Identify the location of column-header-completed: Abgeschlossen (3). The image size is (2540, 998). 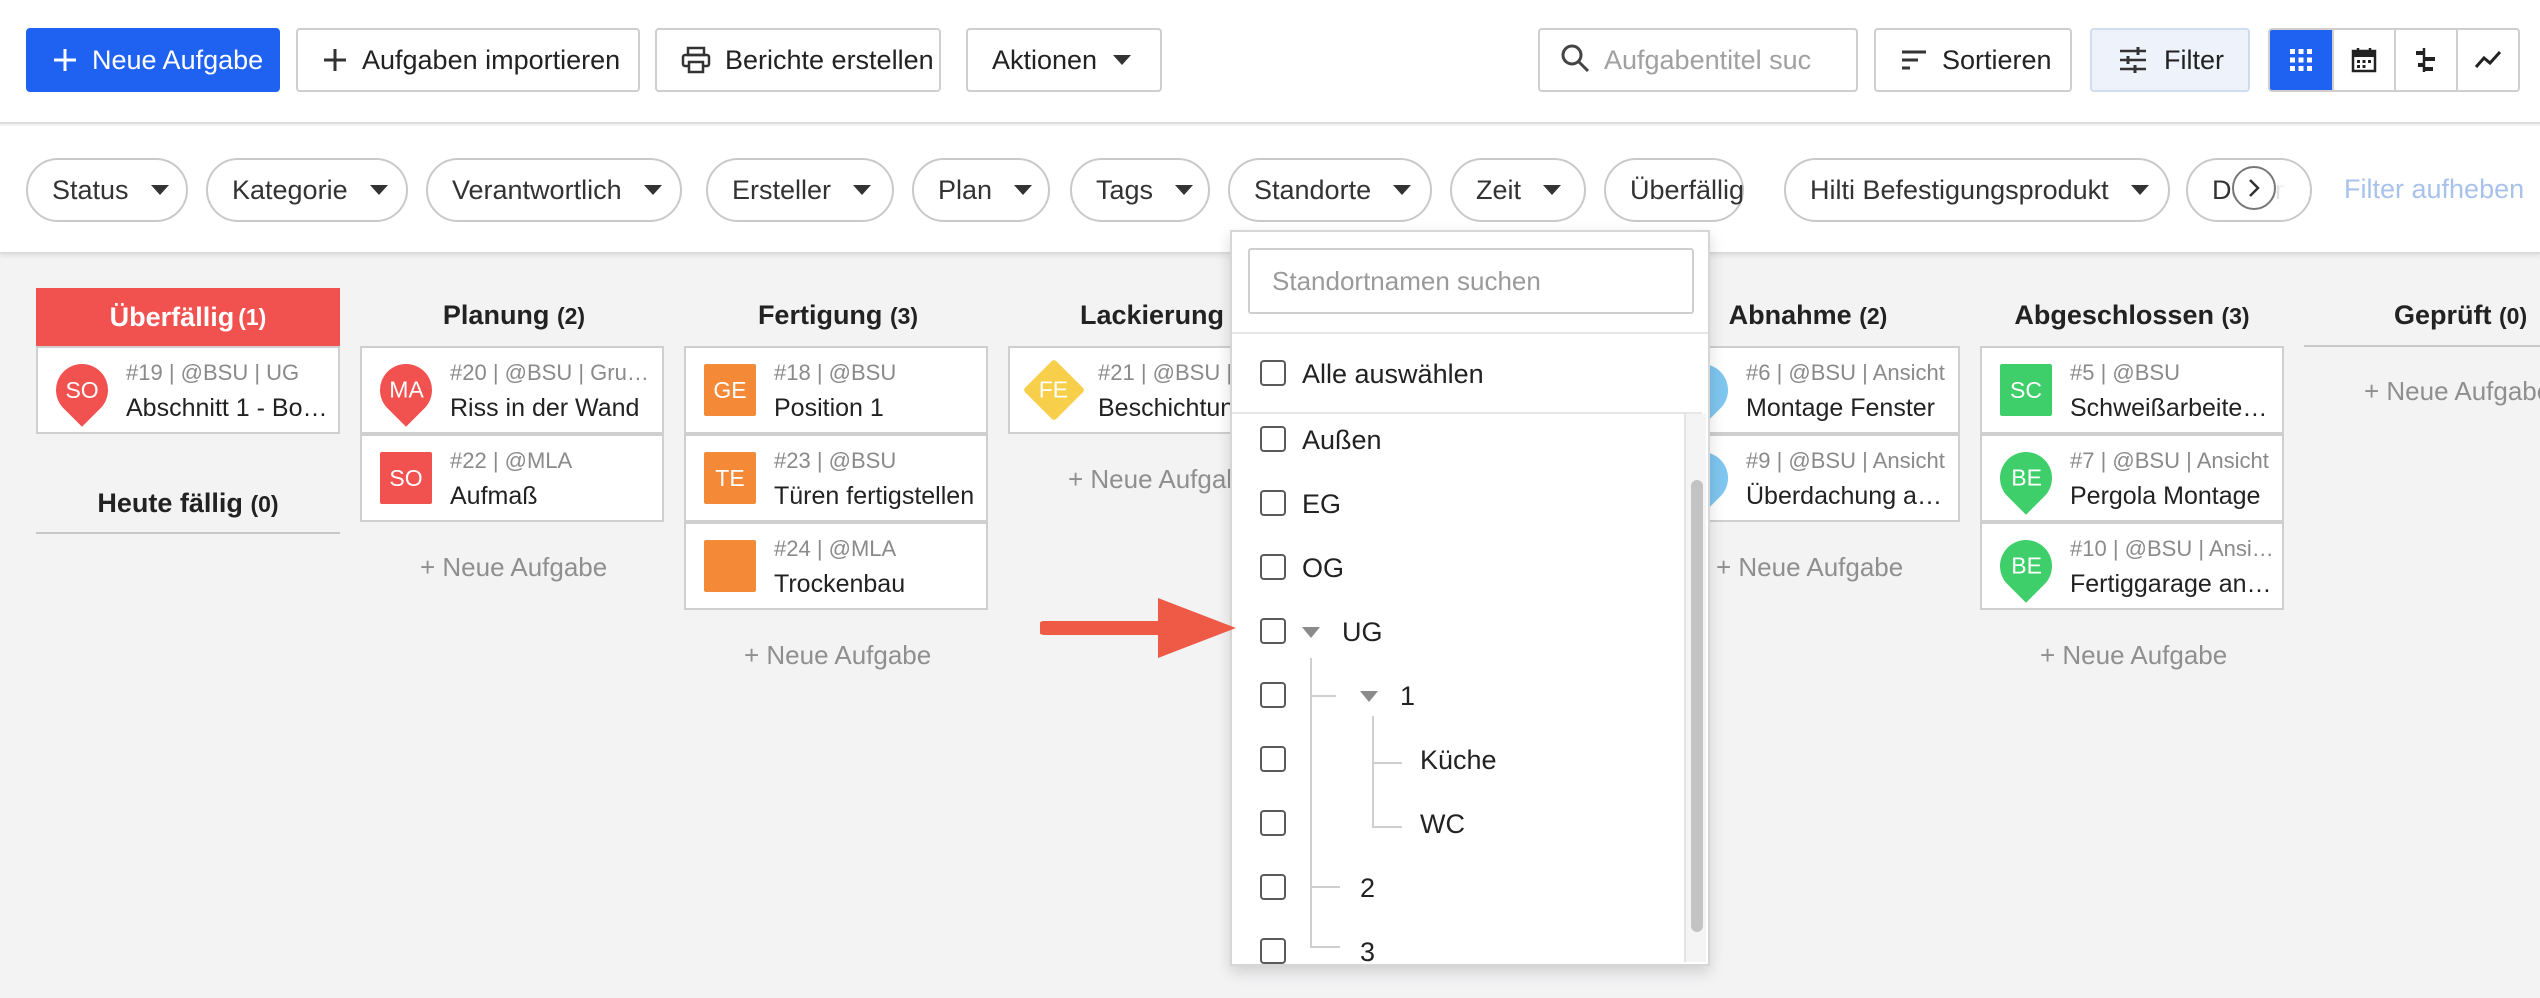
(2132, 315).